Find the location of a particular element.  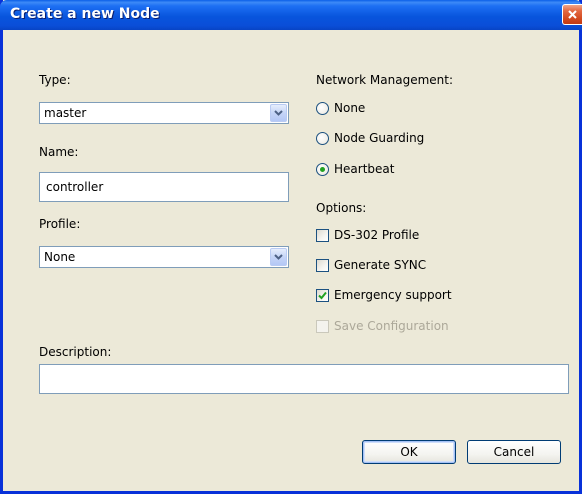

checkbox-save-configuration-box is located at coordinates (322, 326).